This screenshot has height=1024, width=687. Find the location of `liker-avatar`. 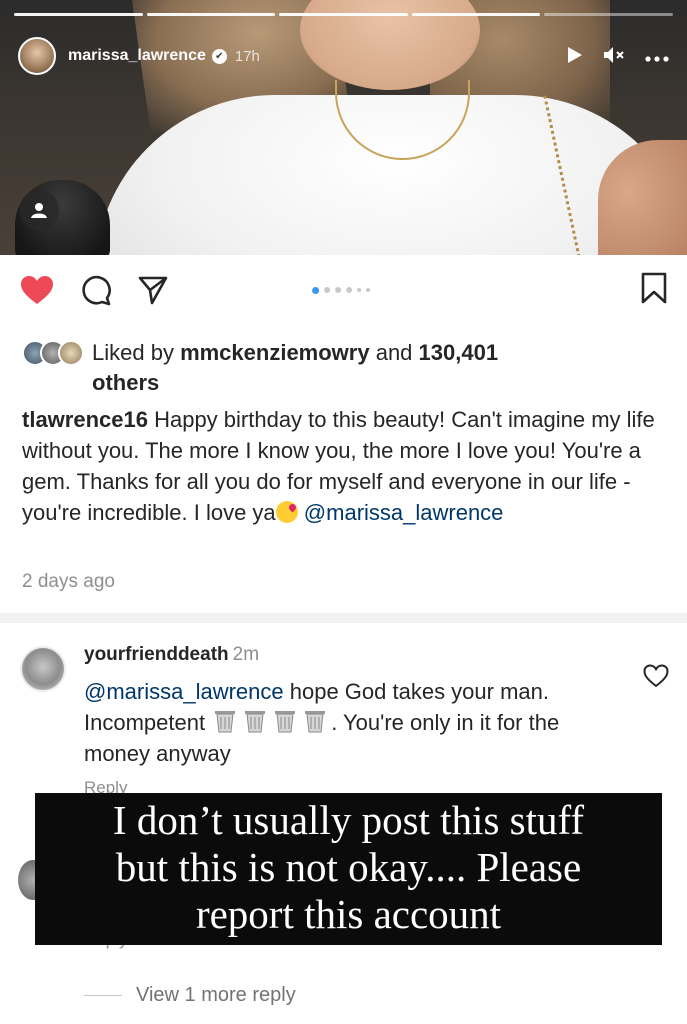

liker-avatar is located at coordinates (71, 353).